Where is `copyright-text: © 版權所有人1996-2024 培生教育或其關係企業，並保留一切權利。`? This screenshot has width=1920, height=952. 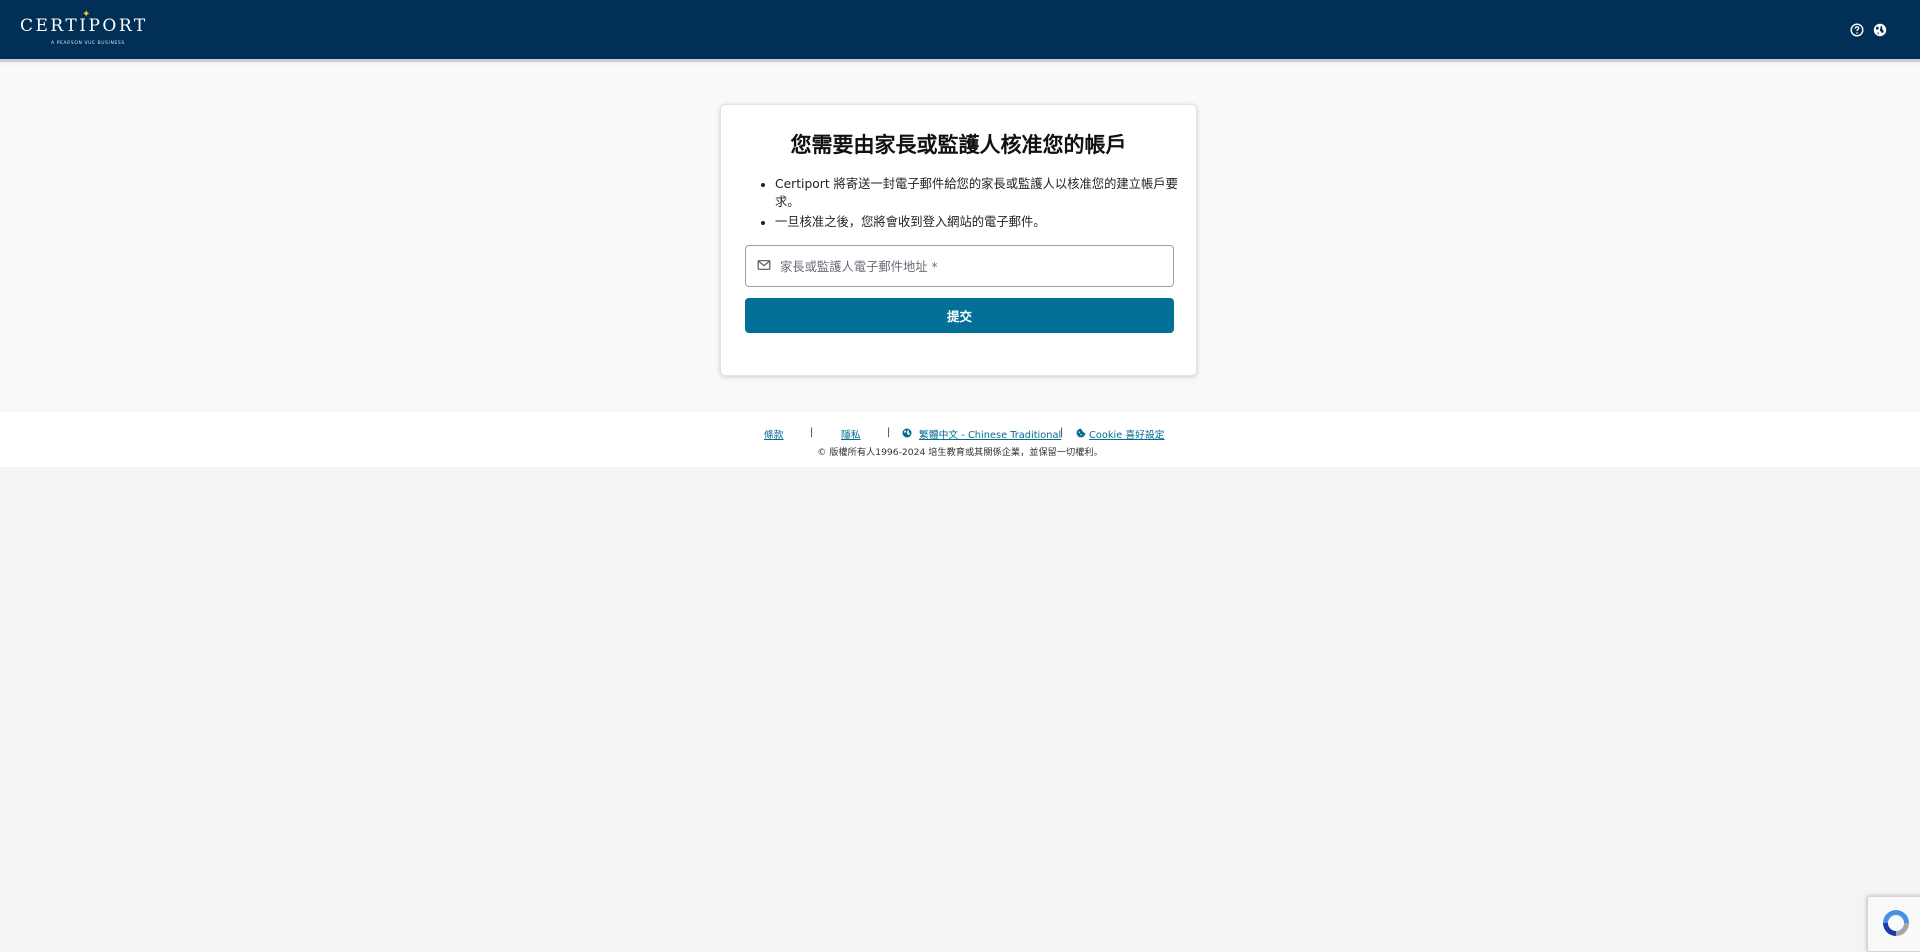 copyright-text: © 版權所有人1996-2024 培生教育或其關係企業，並保留一切權利。 is located at coordinates (960, 452).